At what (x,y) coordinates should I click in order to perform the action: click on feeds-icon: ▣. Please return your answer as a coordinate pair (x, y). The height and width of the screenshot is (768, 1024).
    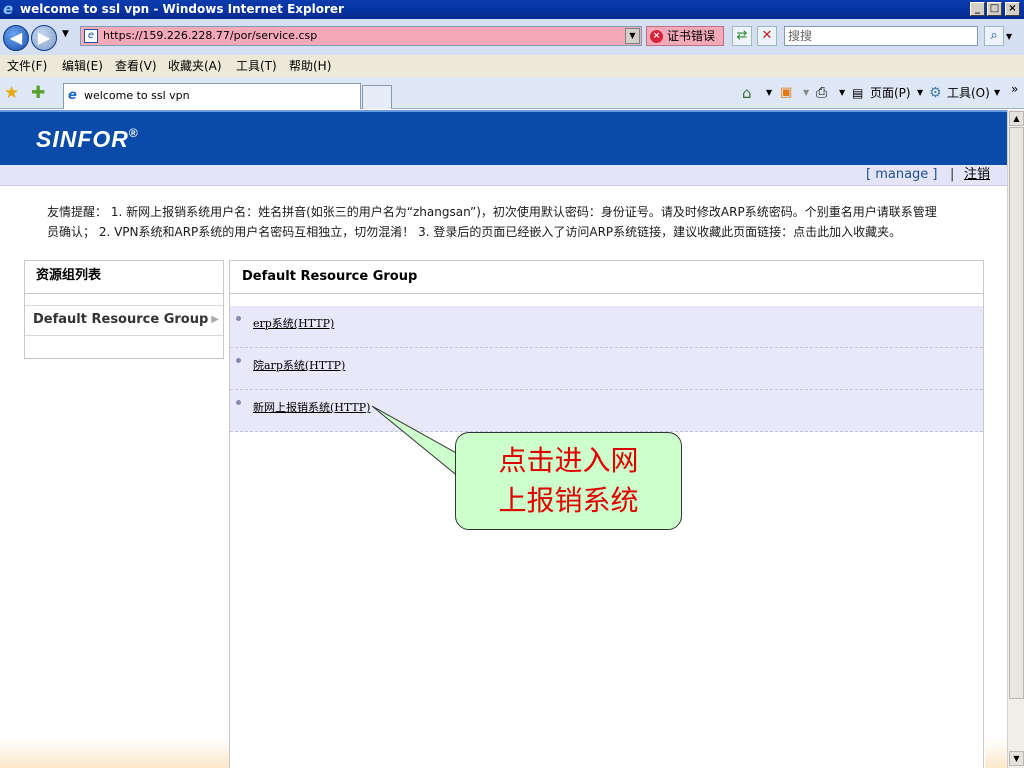
    Looking at the image, I should click on (786, 93).